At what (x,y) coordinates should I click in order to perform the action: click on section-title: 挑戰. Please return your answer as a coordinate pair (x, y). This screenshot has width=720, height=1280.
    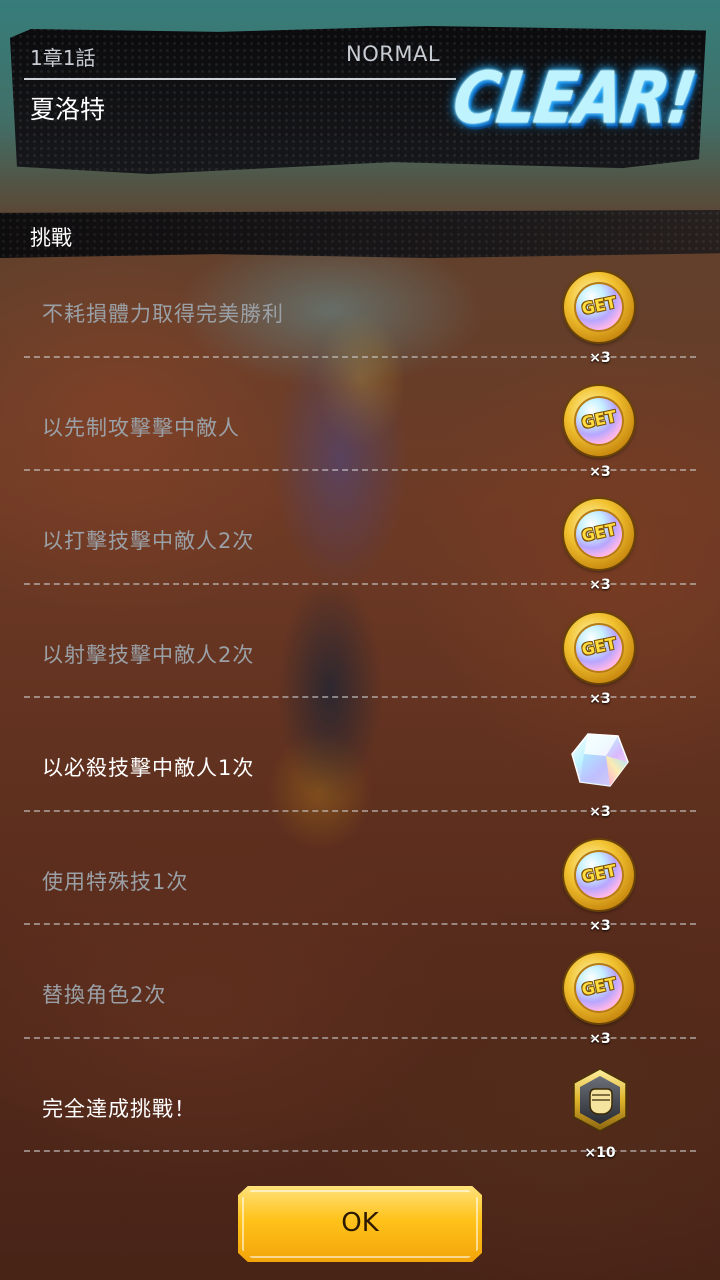
    Looking at the image, I should click on (51, 238).